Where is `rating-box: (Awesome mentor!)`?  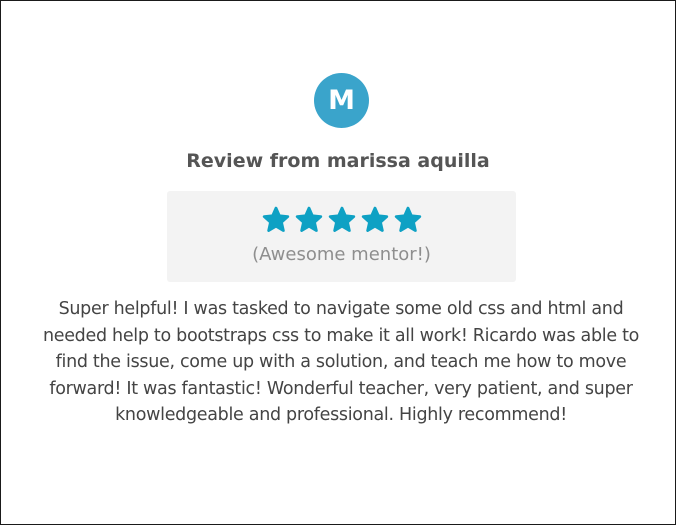 rating-box: (Awesome mentor!) is located at coordinates (341, 236).